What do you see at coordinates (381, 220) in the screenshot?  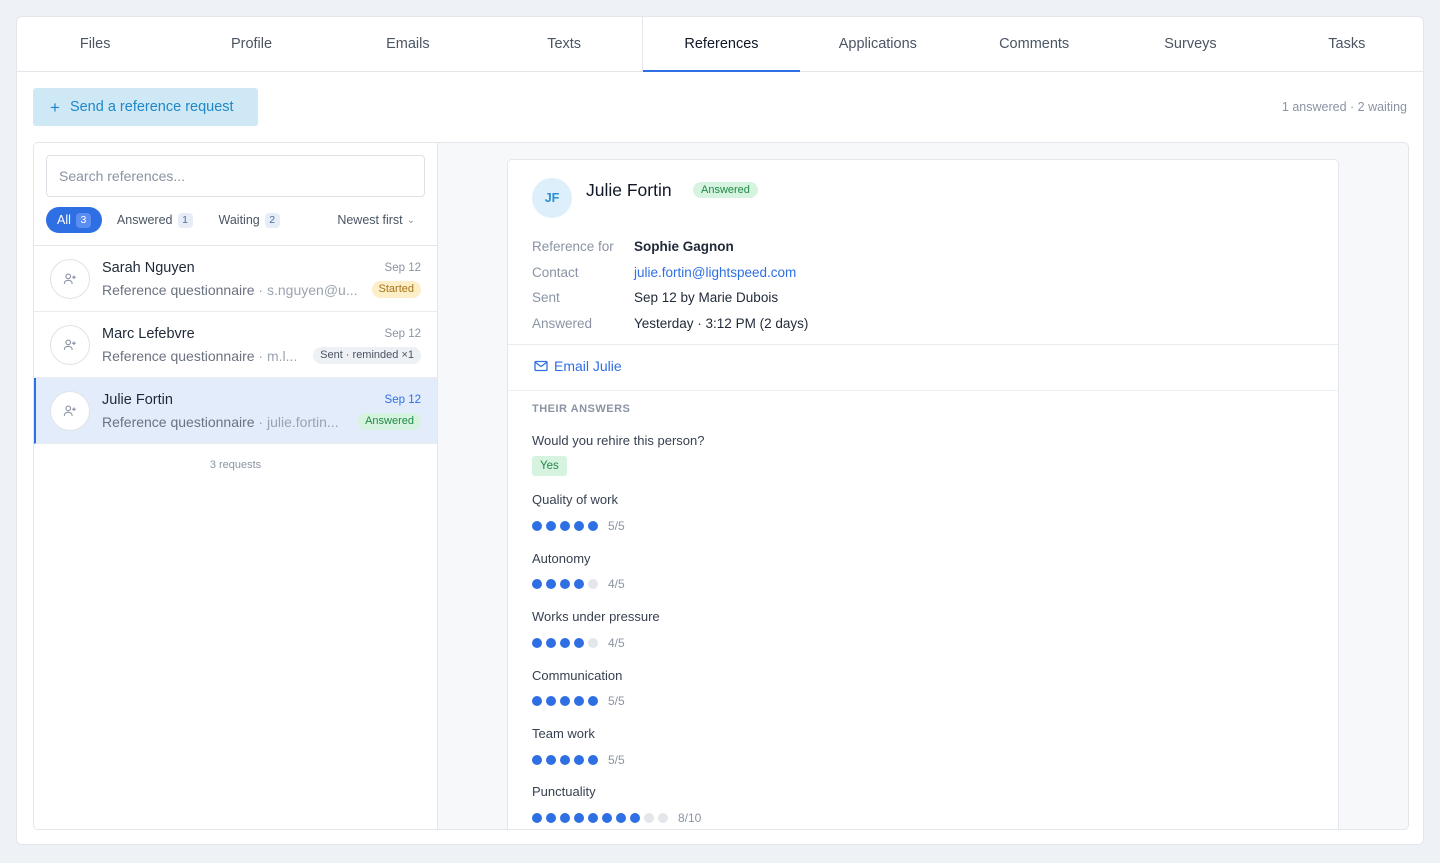 I see `sort-dropdown: Newest first ⌄` at bounding box center [381, 220].